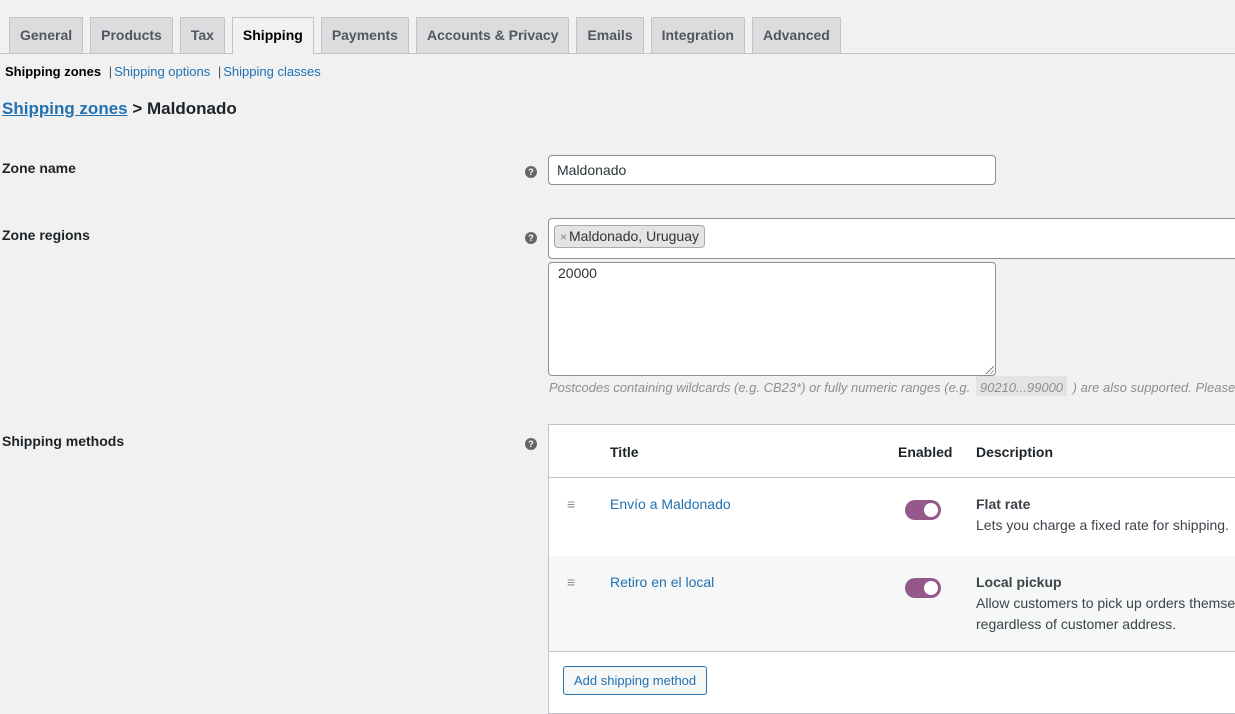 The image size is (1235, 714). I want to click on tab-payments: Payments, so click(364, 35).